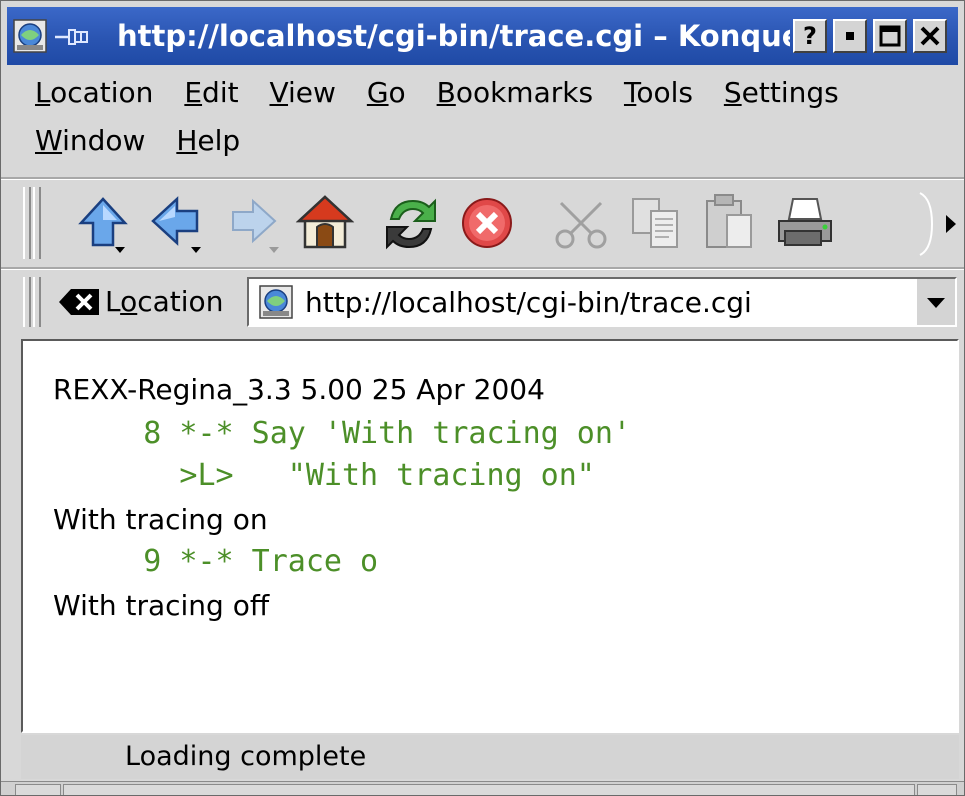  I want to click on home-button, so click(325, 224).